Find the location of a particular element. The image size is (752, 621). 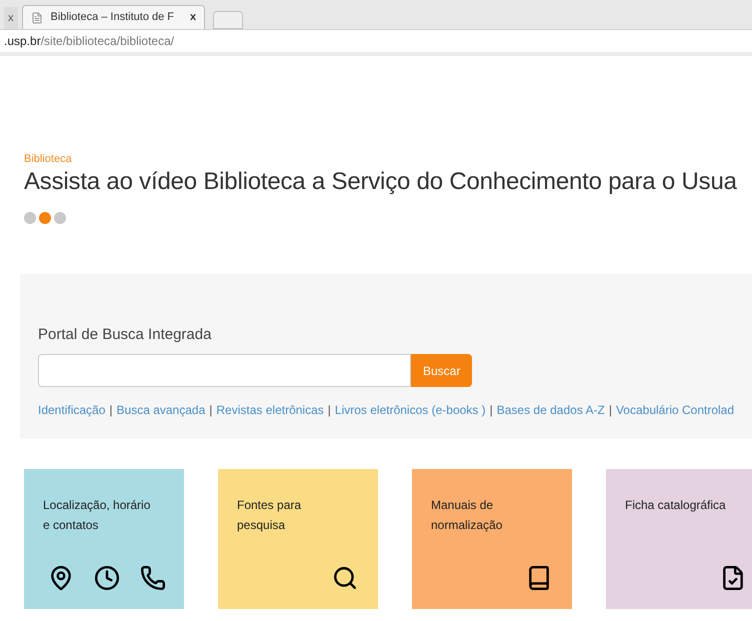

tab-title: Biblioteca – Instituto de F is located at coordinates (112, 18).